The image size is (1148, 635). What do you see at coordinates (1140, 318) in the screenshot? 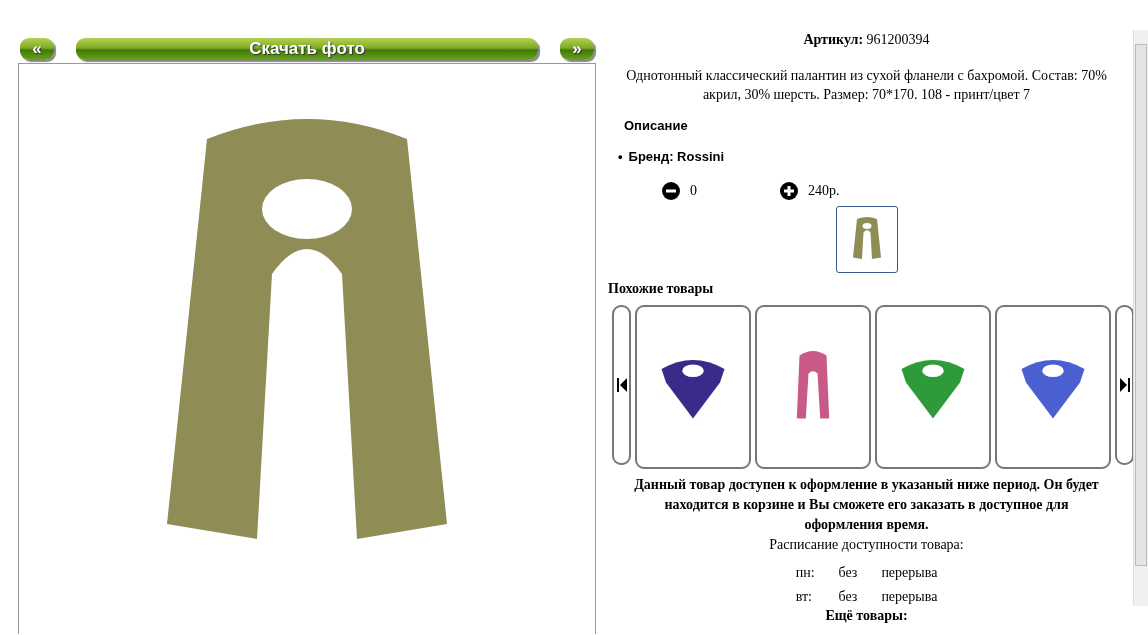
I see `scrollbar` at bounding box center [1140, 318].